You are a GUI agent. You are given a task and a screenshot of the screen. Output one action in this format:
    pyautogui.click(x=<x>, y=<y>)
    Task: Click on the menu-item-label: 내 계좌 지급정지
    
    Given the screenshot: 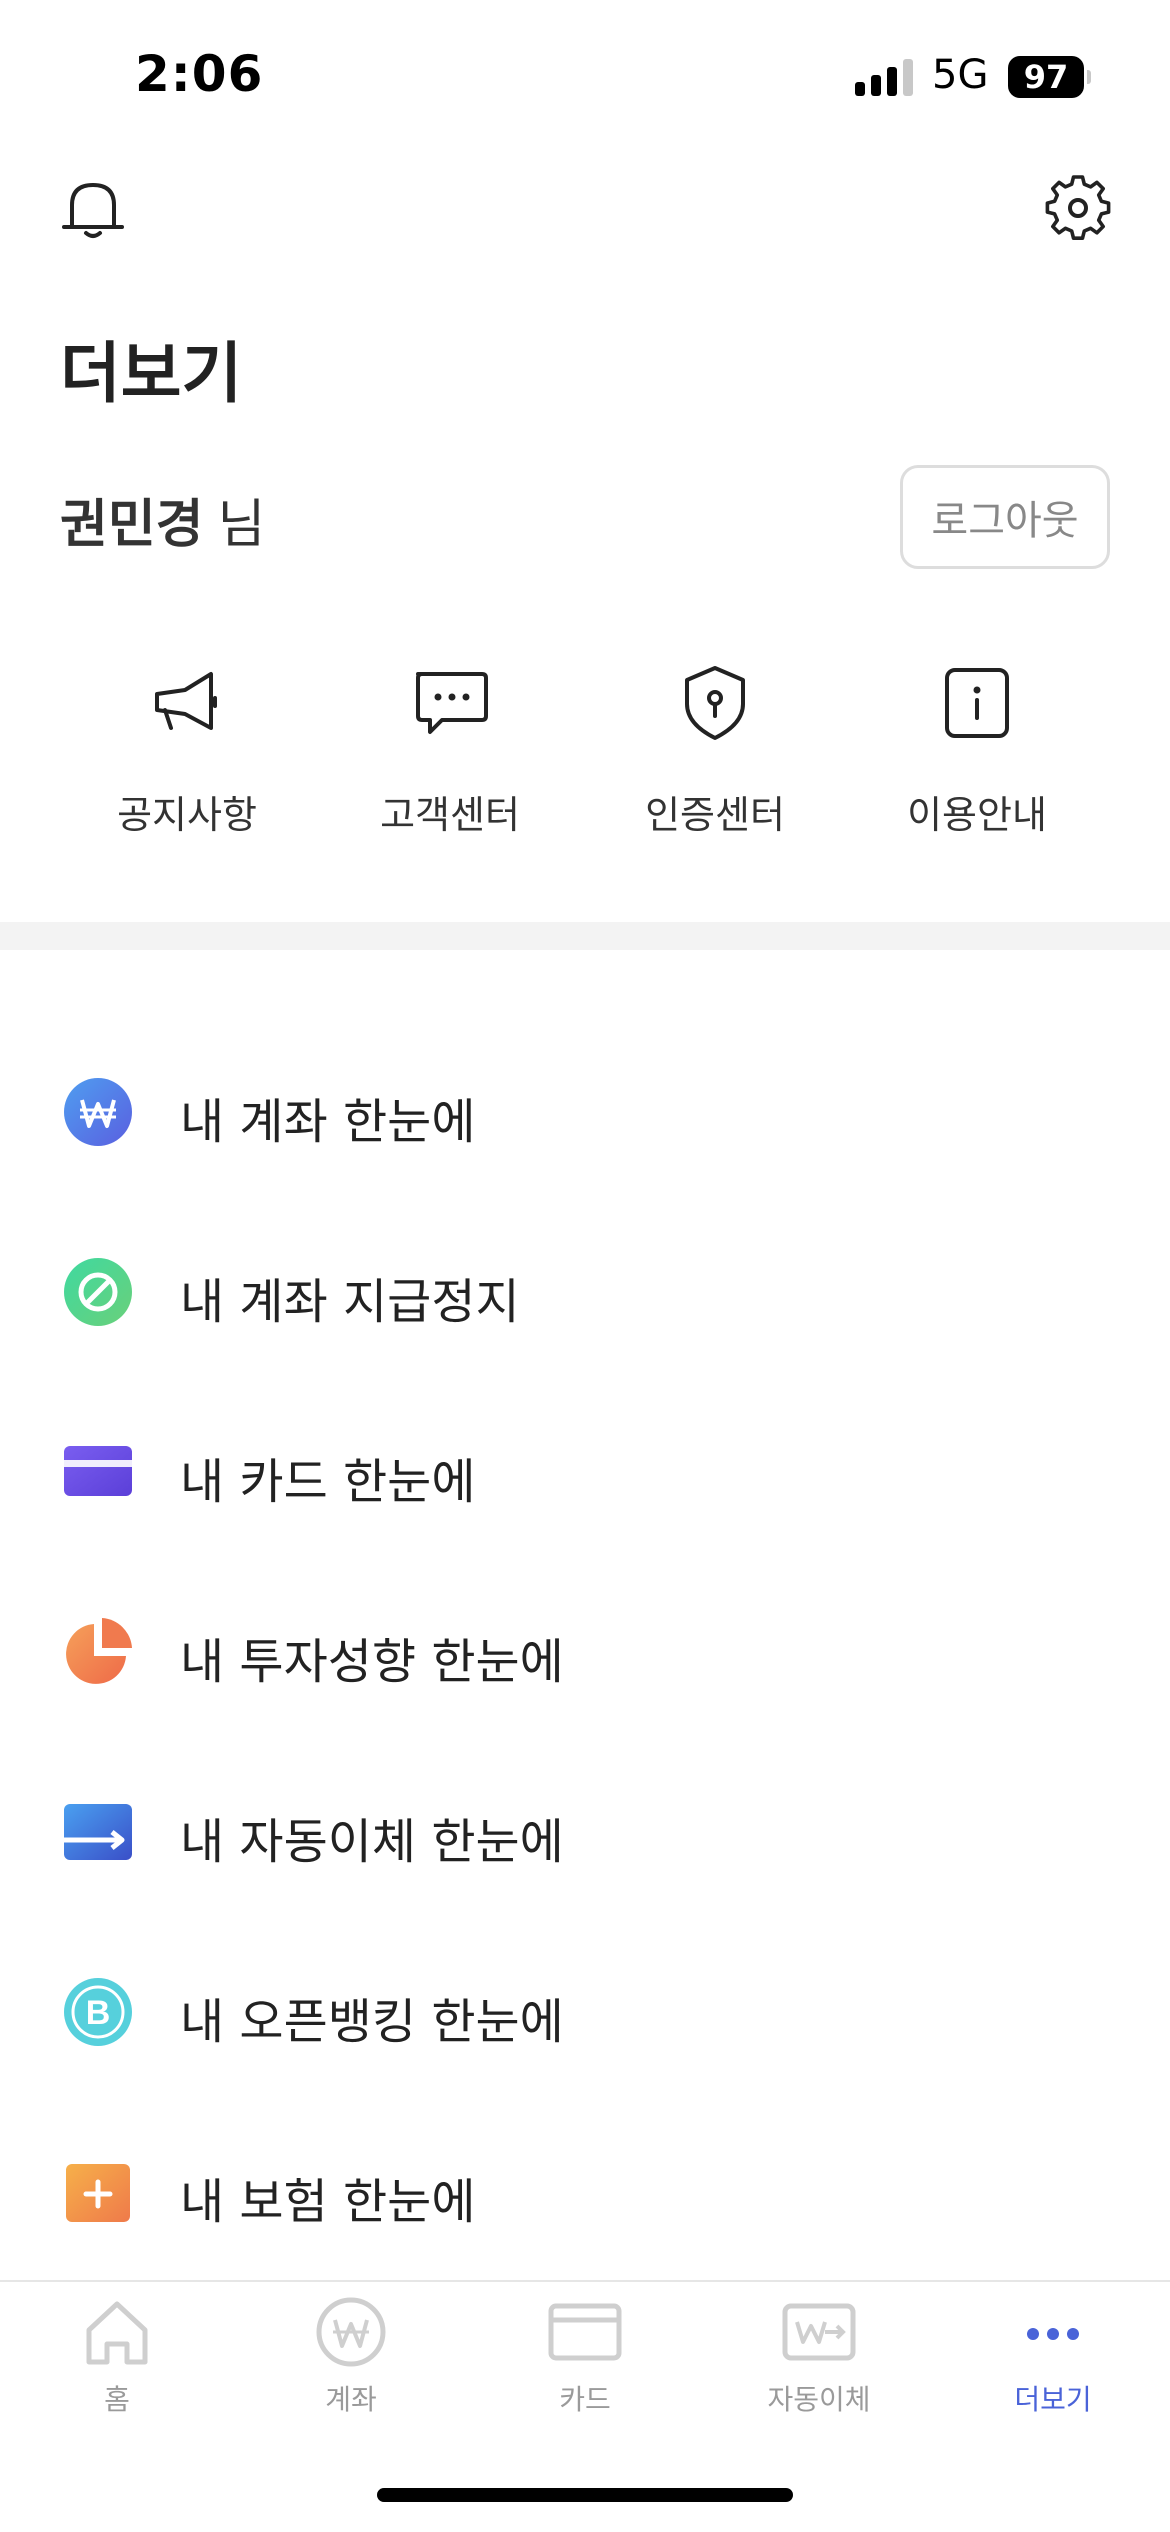 What is the action you would take?
    pyautogui.click(x=350, y=1302)
    